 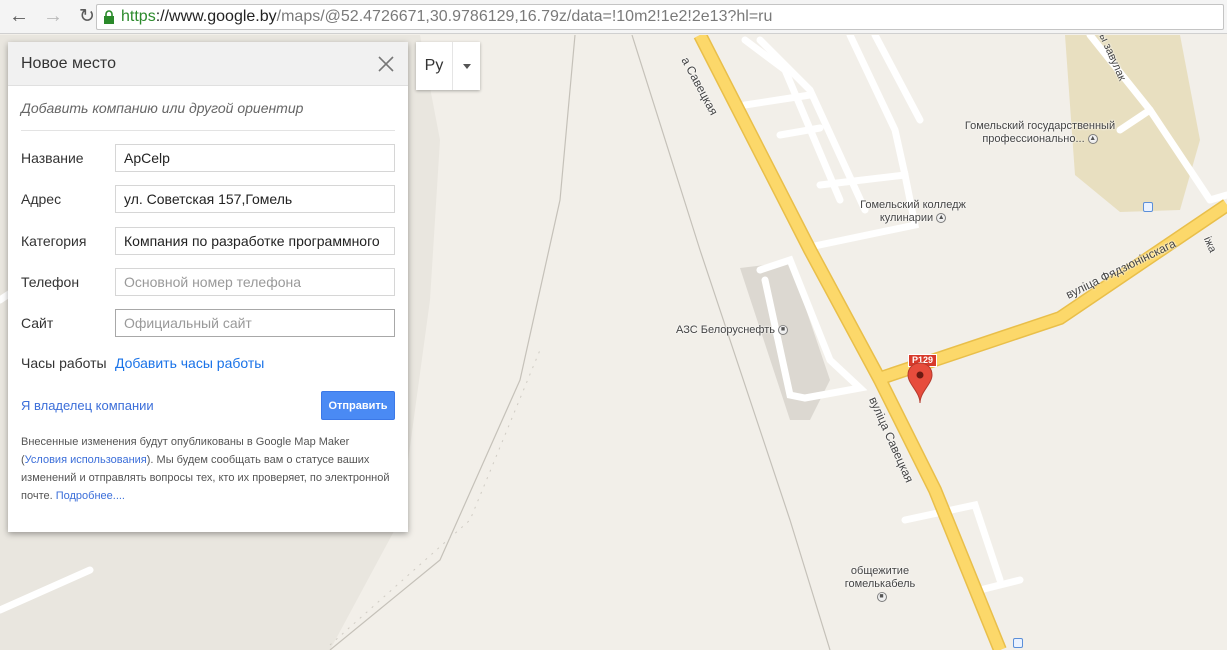 What do you see at coordinates (64, 363) in the screenshot?
I see `hours-label: Часы работы` at bounding box center [64, 363].